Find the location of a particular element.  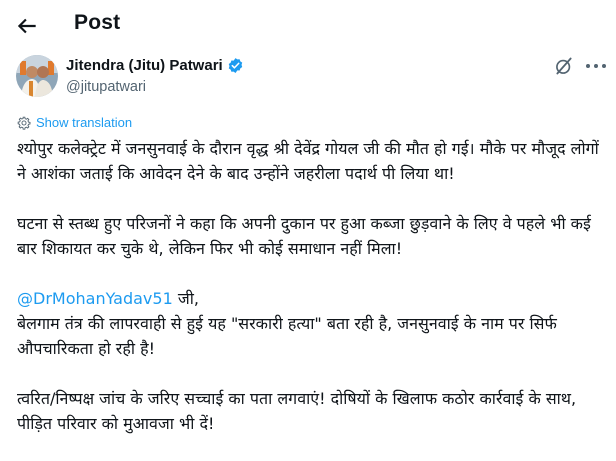

mention-suffix: जी, is located at coordinates (185, 298).